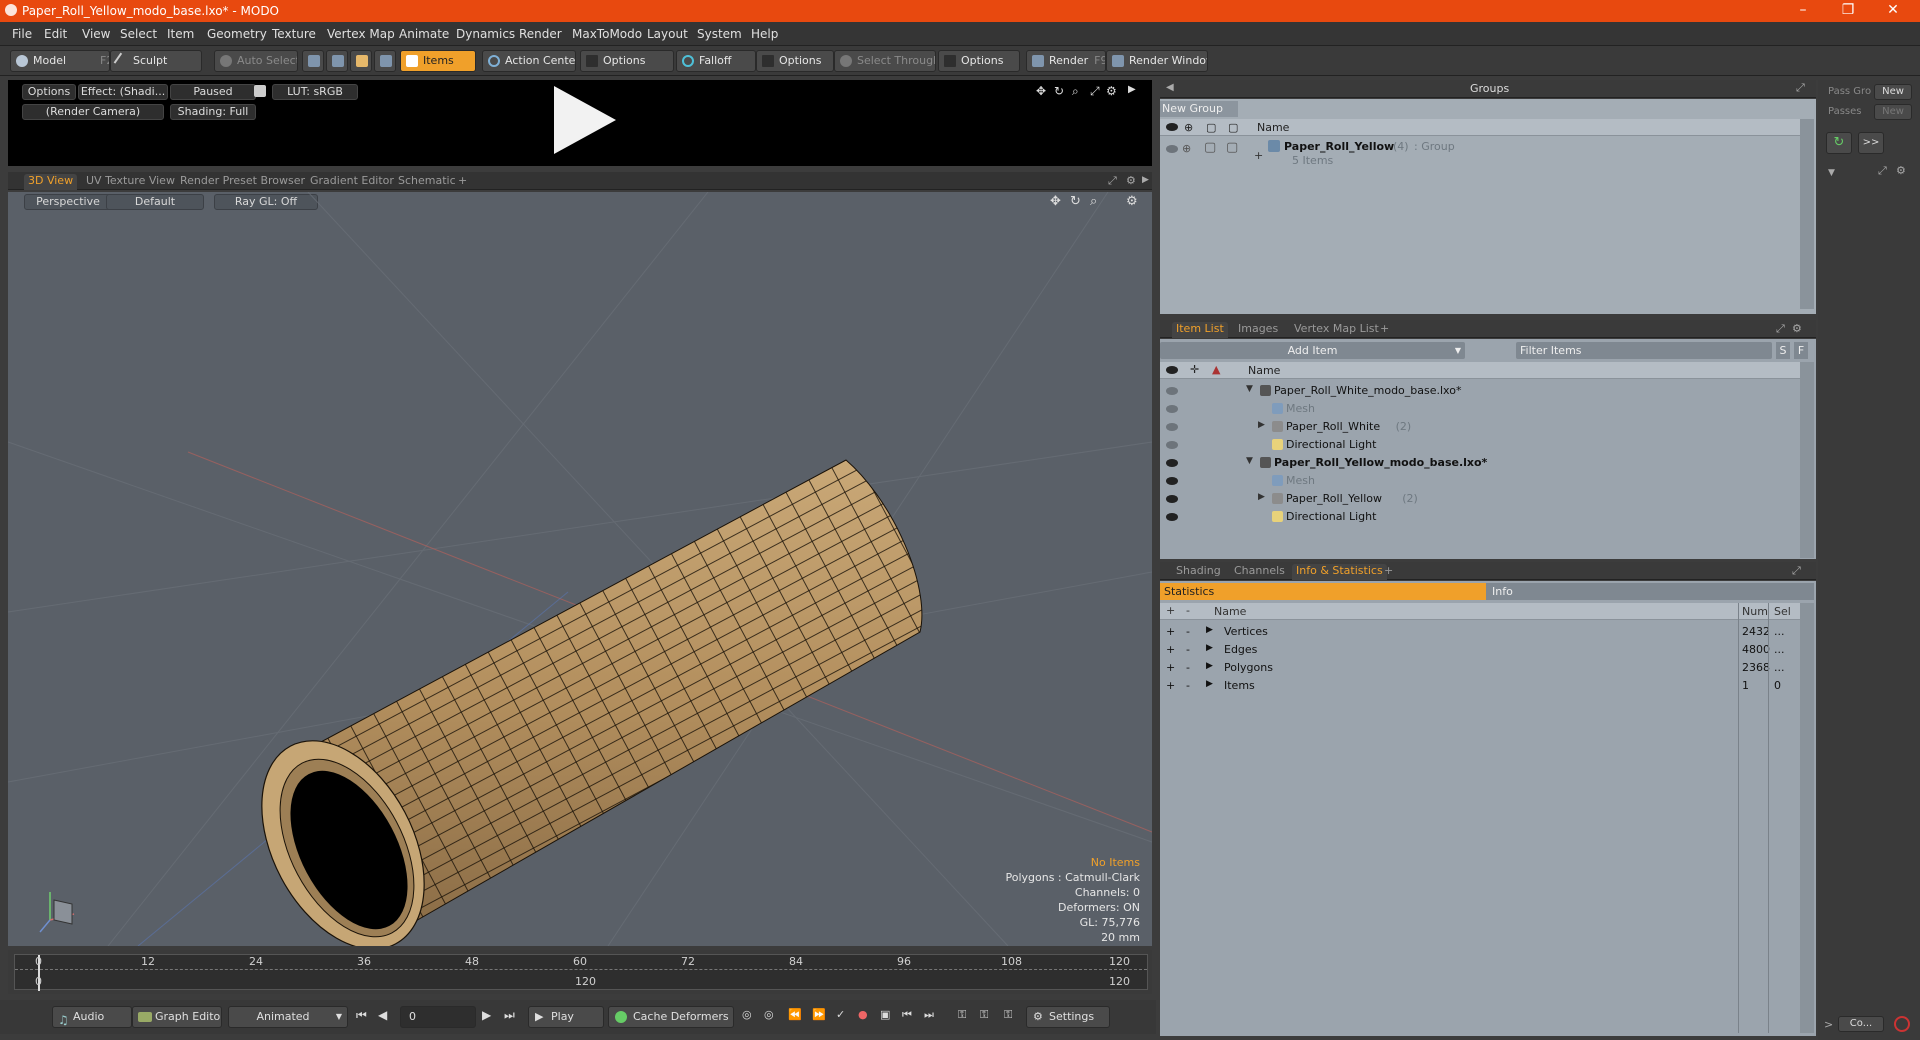  I want to click on tab-schematic: Schematic, so click(427, 182).